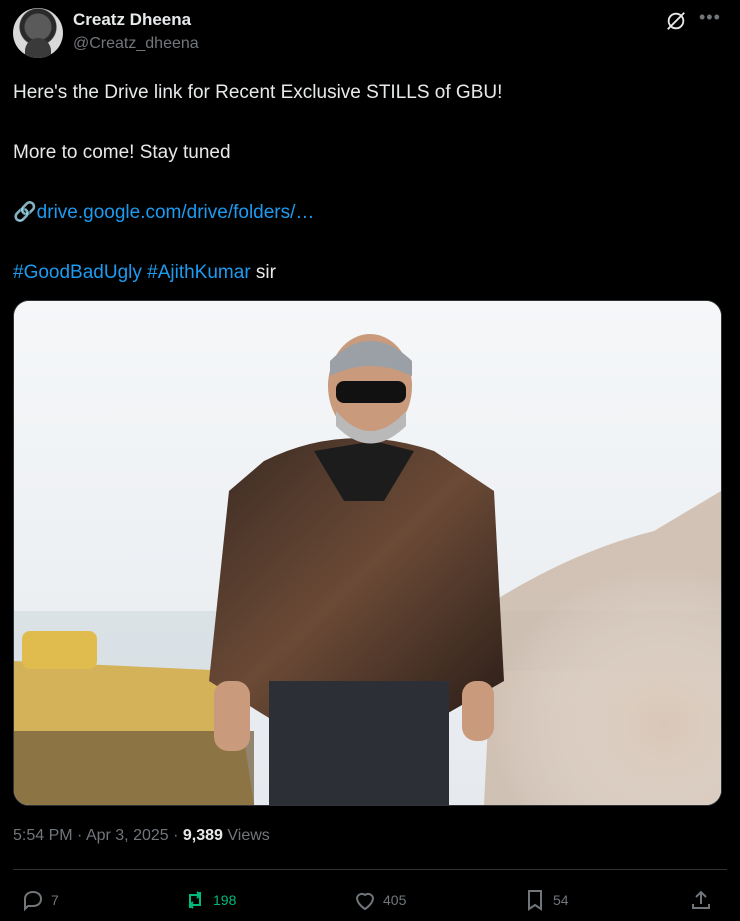  I want to click on share-button, so click(701, 900).